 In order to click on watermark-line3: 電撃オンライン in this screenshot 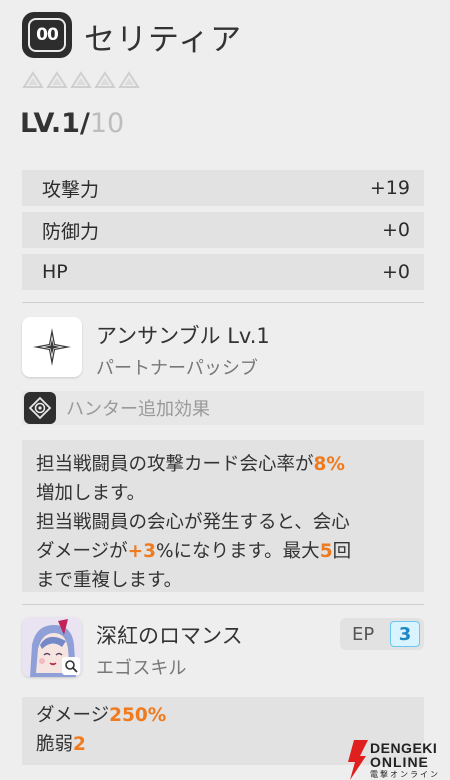, I will do `click(405, 774)`.